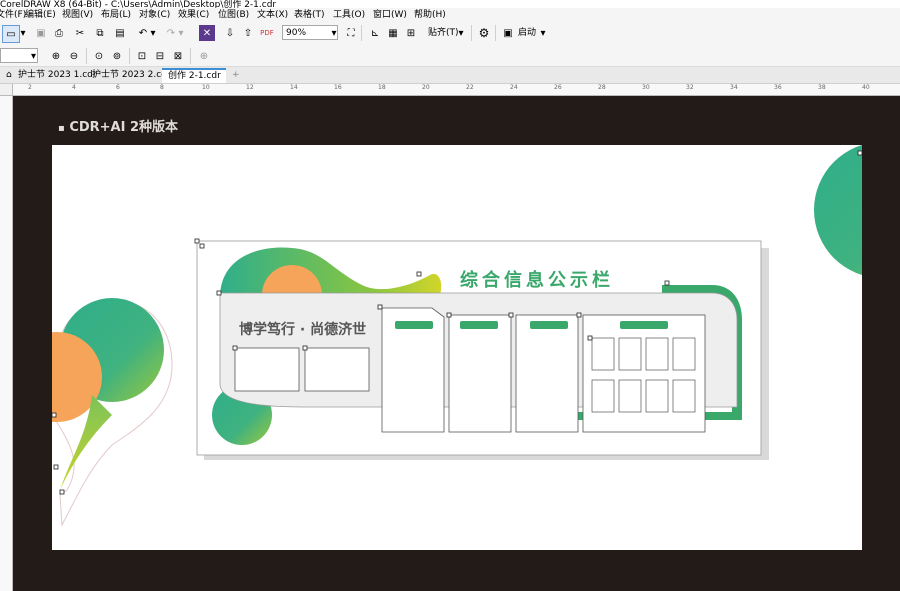  What do you see at coordinates (124, 127) in the screenshot?
I see `caption-text: CDR+AI 2种版本` at bounding box center [124, 127].